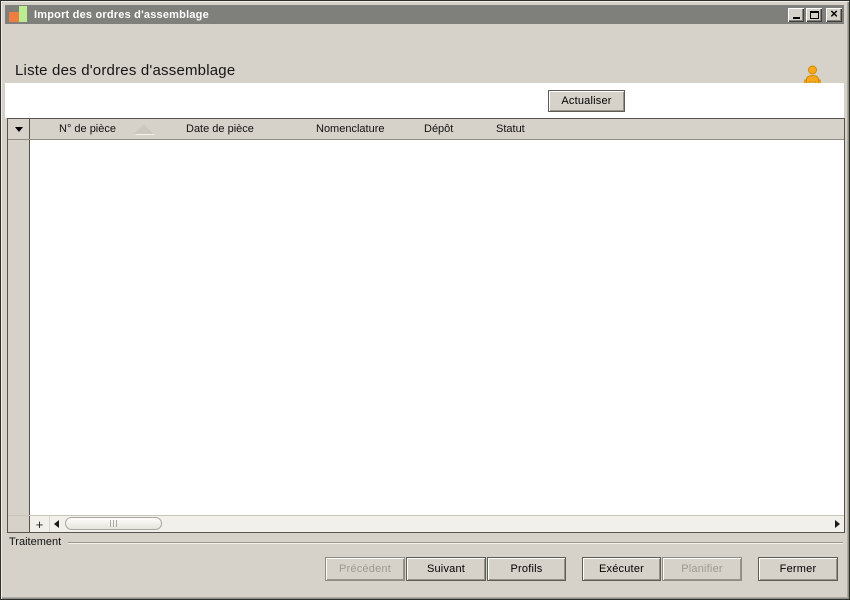 Image resolution: width=850 pixels, height=600 pixels. Describe the element at coordinates (702, 569) in the screenshot. I see `schedule-button: Planifier` at that location.